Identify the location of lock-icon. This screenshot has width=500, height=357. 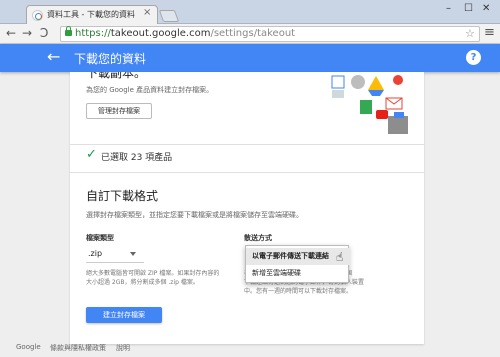
(68, 31).